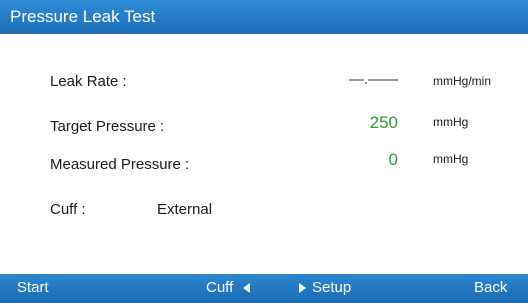  I want to click on triangle-left-icon, so click(247, 288).